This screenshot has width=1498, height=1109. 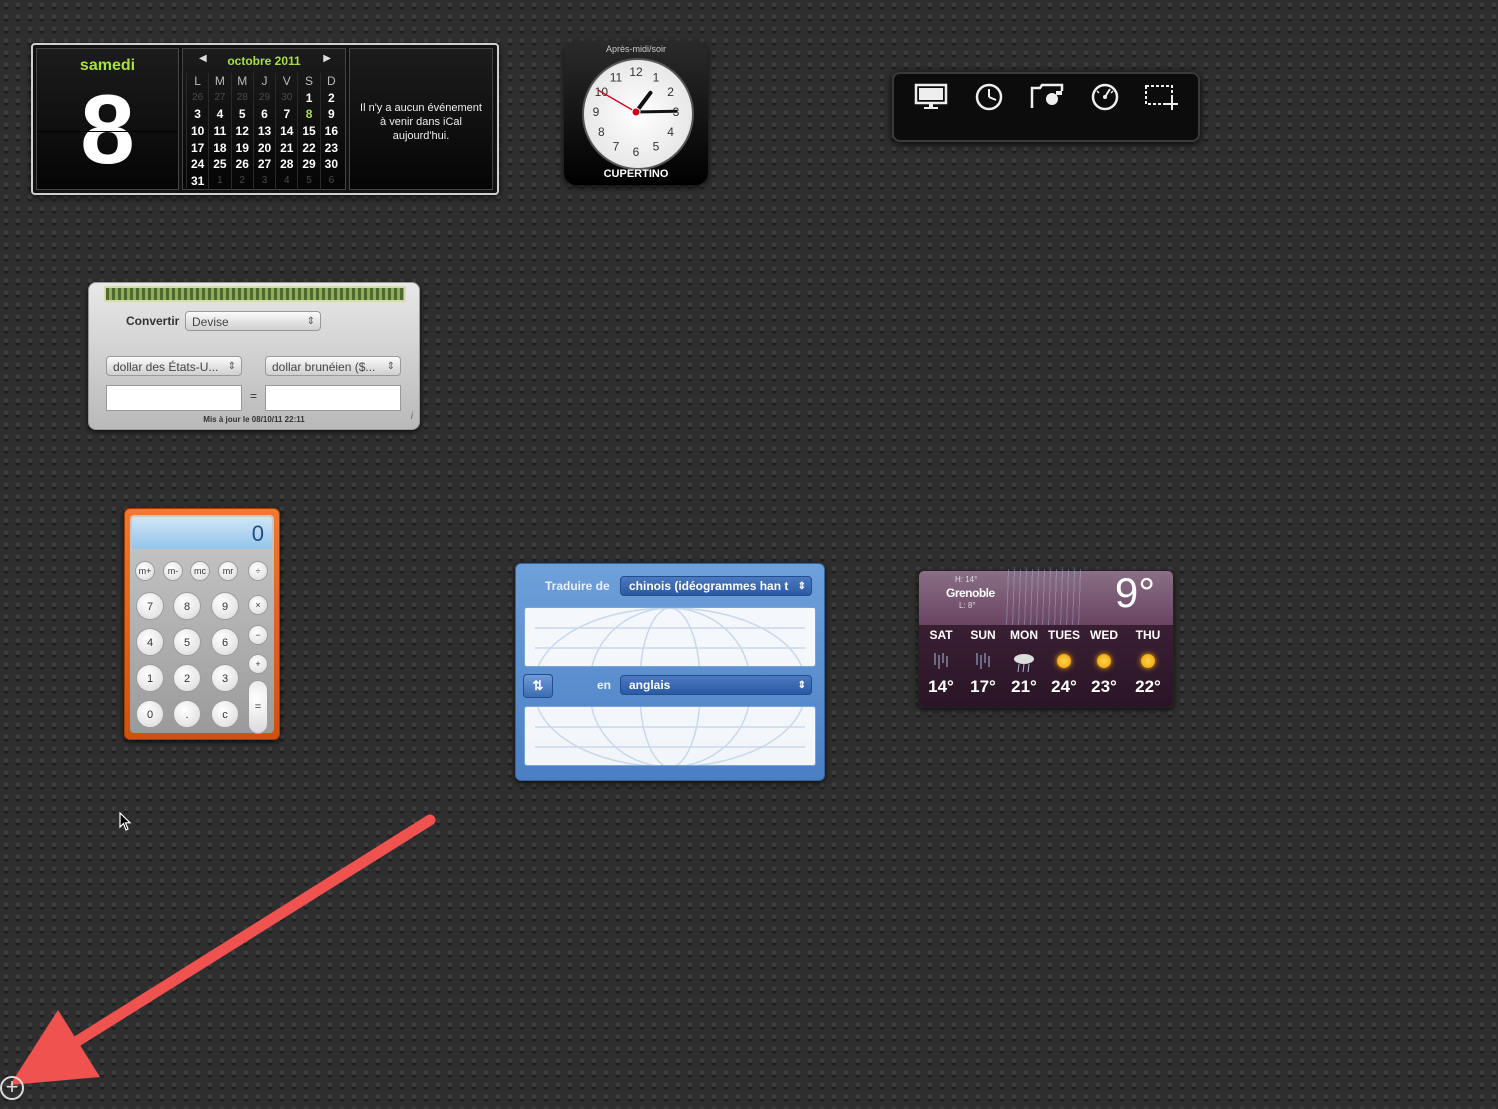 I want to click on calendar-day-cell: 30, so click(x=286, y=98).